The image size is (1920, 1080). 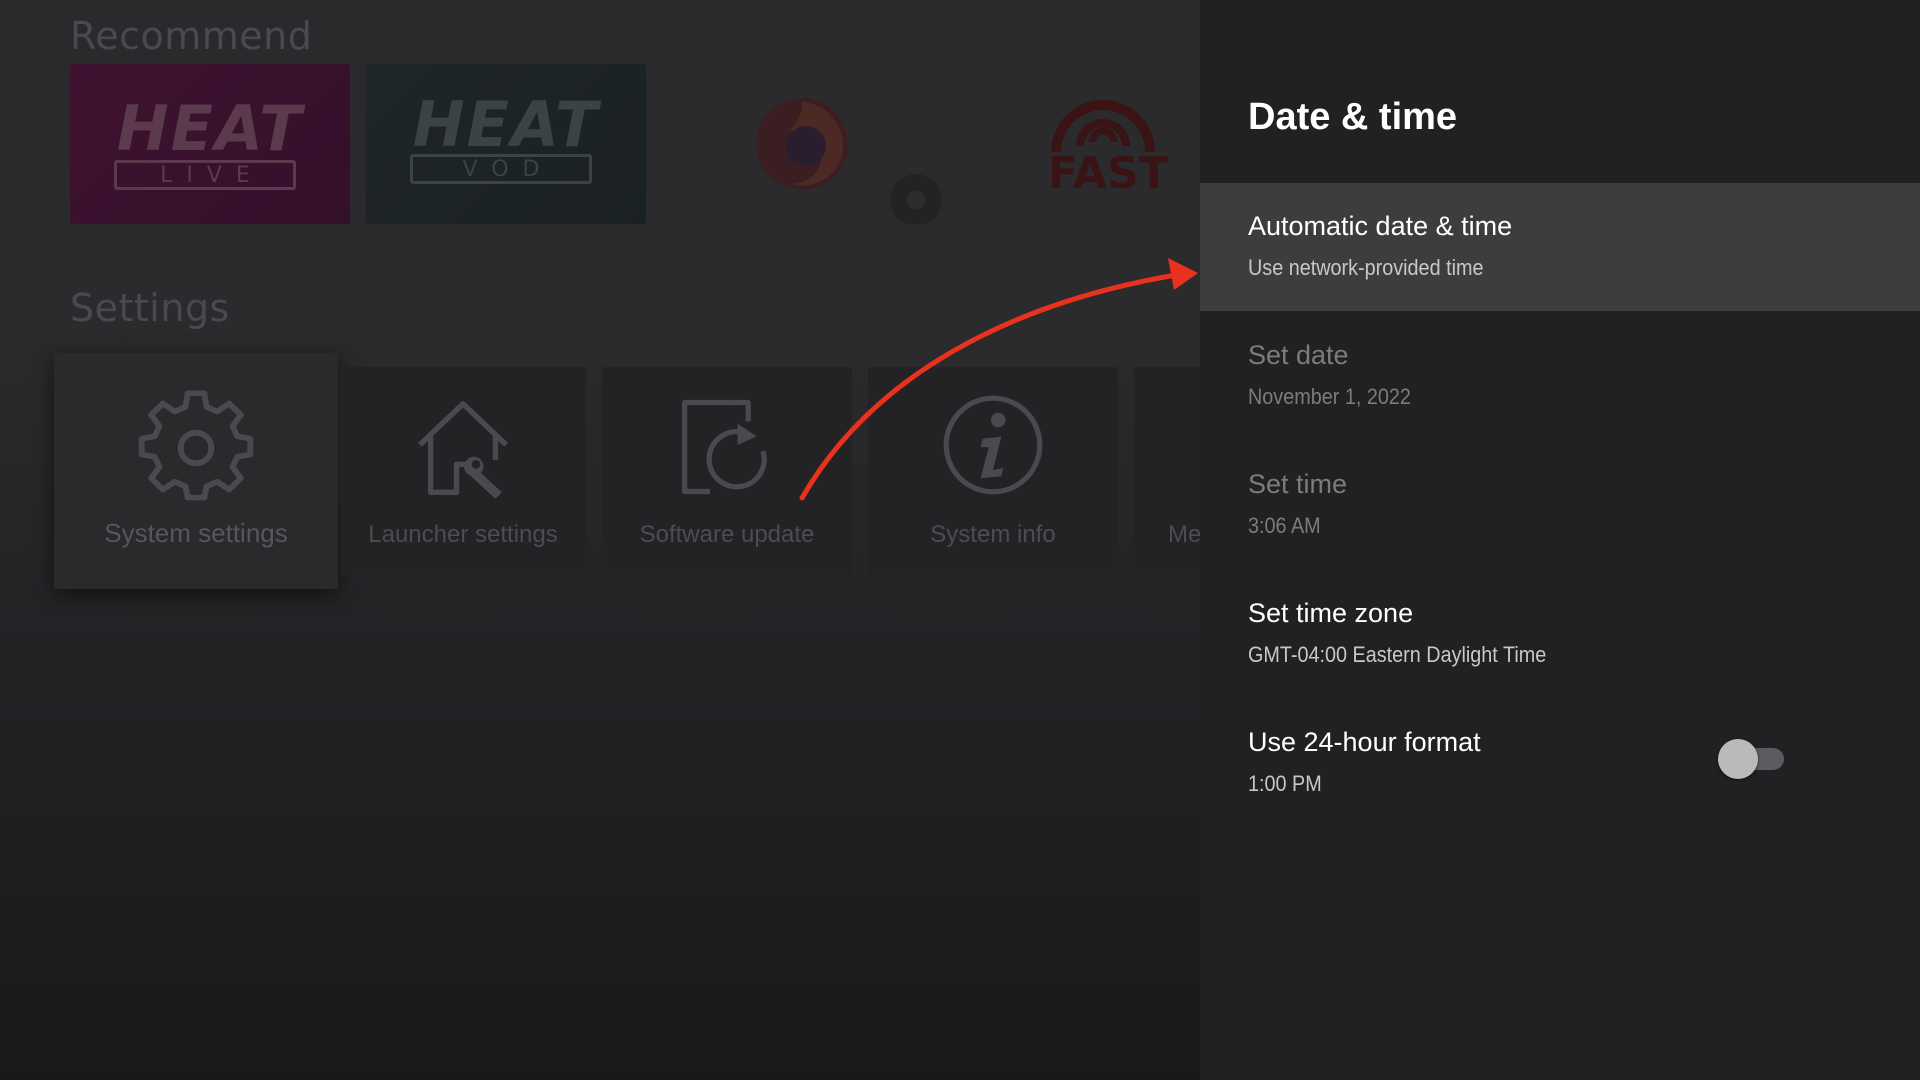 What do you see at coordinates (150, 308) in the screenshot?
I see `settings-section-title: Settings` at bounding box center [150, 308].